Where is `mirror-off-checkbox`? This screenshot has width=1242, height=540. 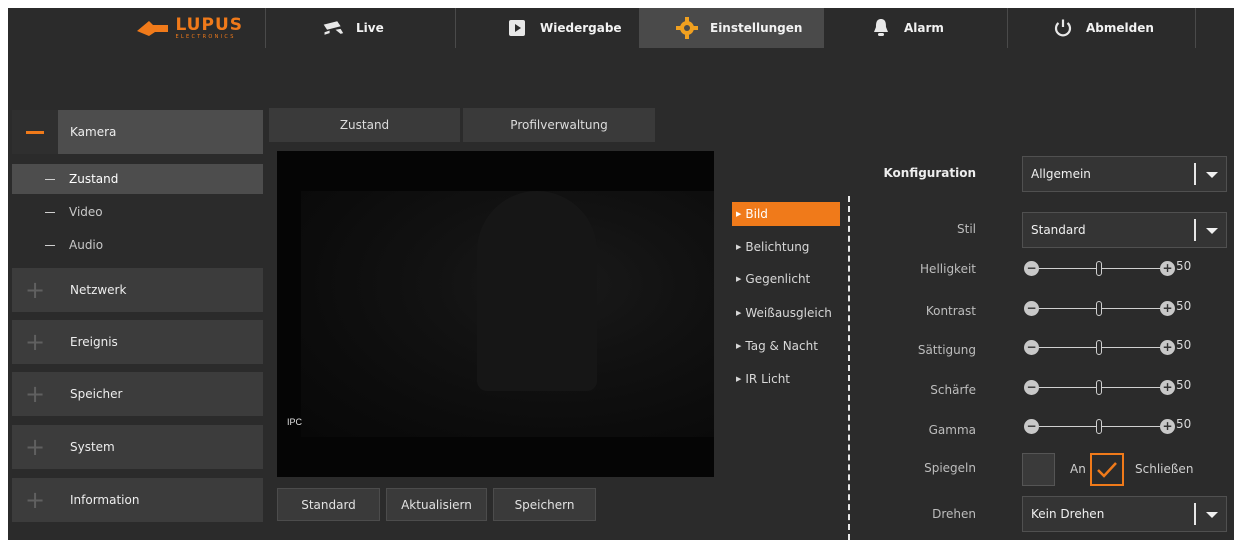 mirror-off-checkbox is located at coordinates (1107, 469).